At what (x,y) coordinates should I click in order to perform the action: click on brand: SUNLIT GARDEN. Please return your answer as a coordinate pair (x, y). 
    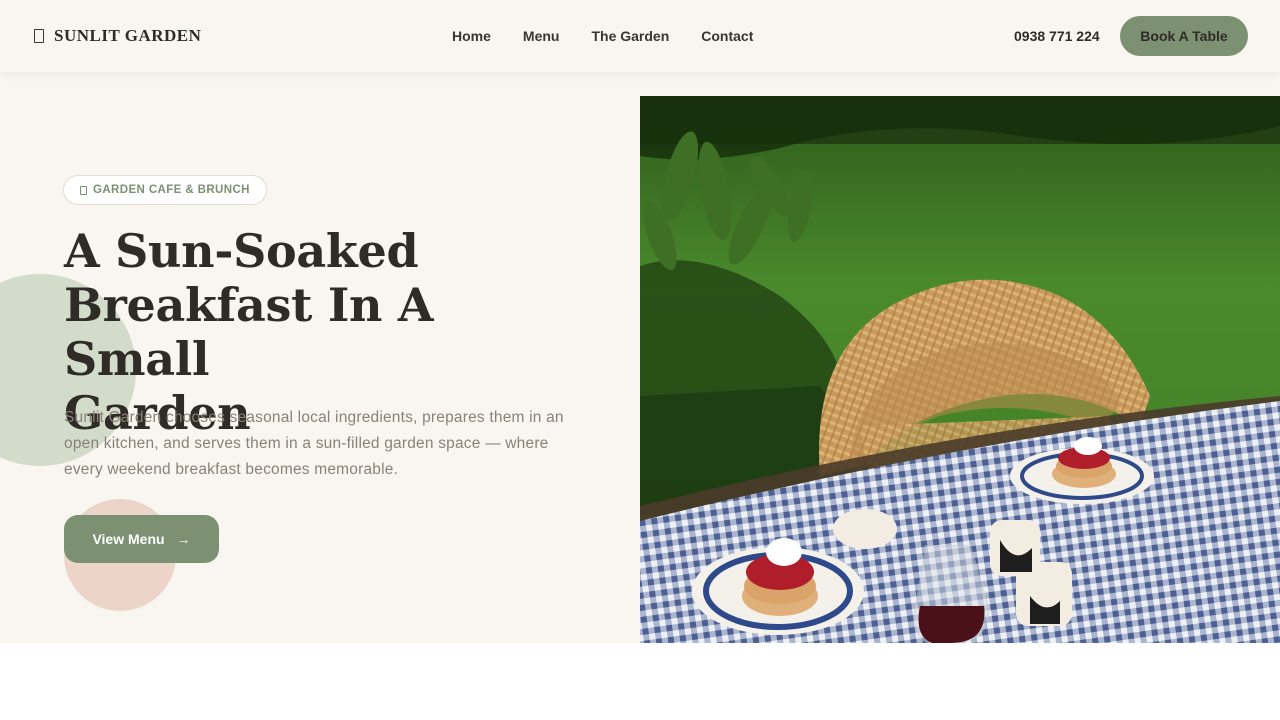
    Looking at the image, I should click on (117, 36).